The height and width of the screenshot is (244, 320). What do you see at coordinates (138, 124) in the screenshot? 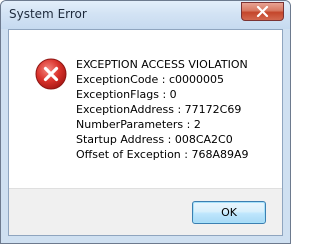
I see `message-line-number-parameters: NumberParameters : 2` at bounding box center [138, 124].